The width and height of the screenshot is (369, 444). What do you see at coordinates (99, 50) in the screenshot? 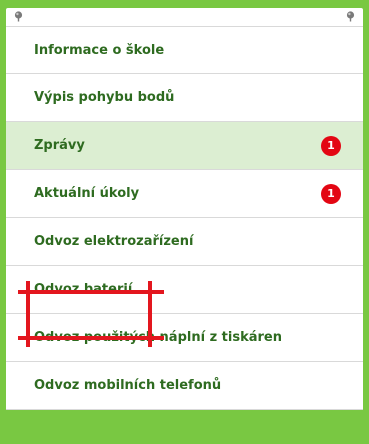
I see `menu-item-label: Informace o škole` at bounding box center [99, 50].